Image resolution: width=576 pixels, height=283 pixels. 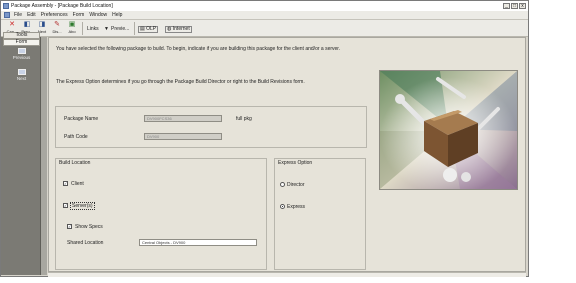 I want to click on globe-icon: ◍, so click(x=169, y=29).